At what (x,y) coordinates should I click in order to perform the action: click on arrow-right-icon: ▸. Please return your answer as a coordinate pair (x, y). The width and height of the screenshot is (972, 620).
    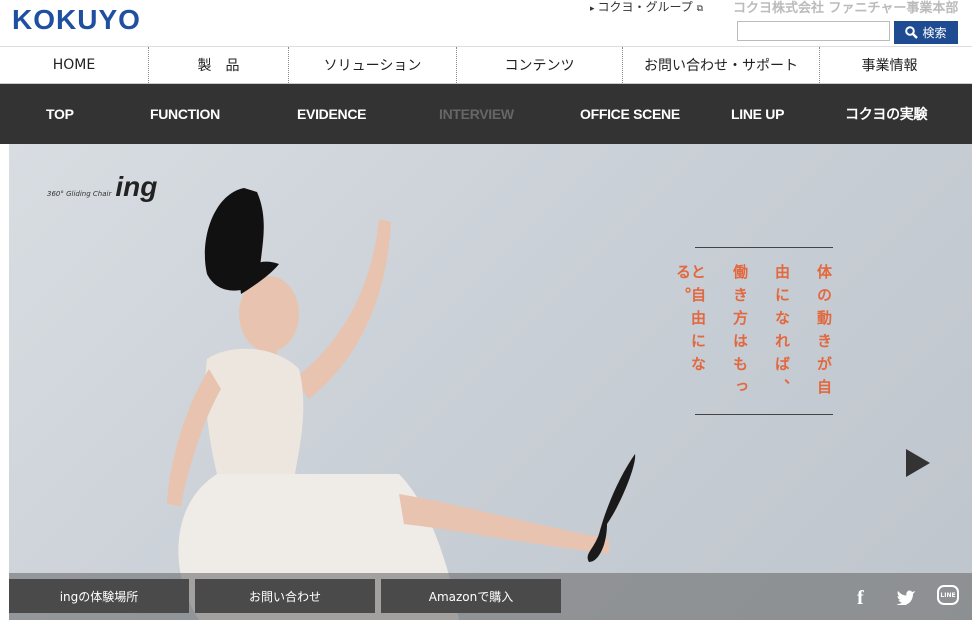
    Looking at the image, I should click on (592, 9).